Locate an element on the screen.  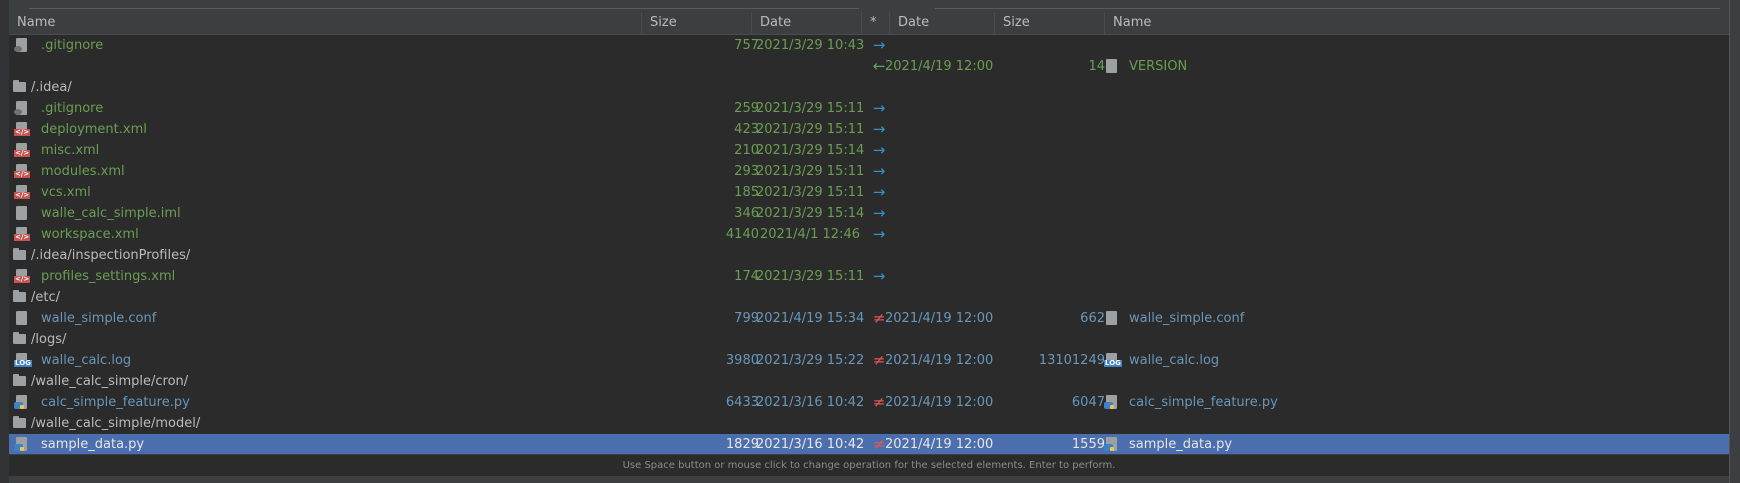
header-operation: * is located at coordinates (875, 23).